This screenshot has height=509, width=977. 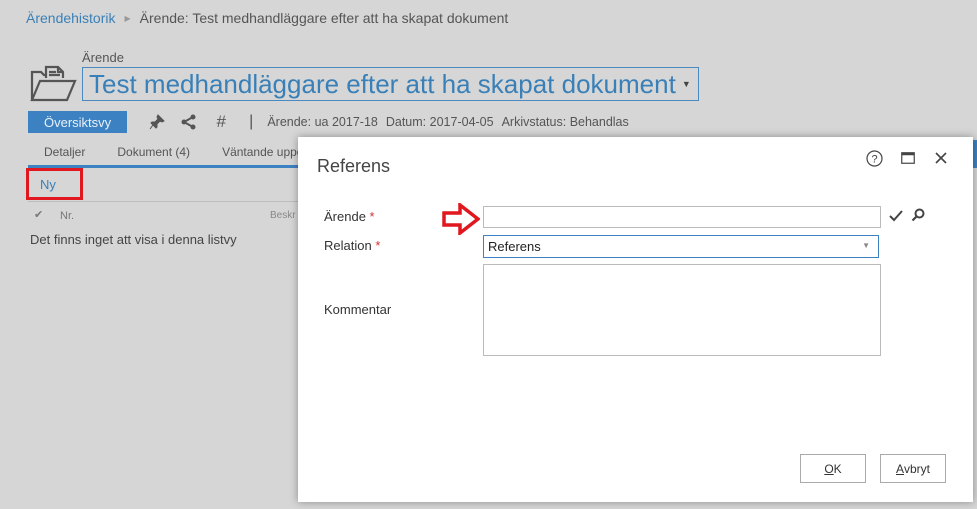 I want to click on relation-label: Relation *, so click(x=352, y=245).